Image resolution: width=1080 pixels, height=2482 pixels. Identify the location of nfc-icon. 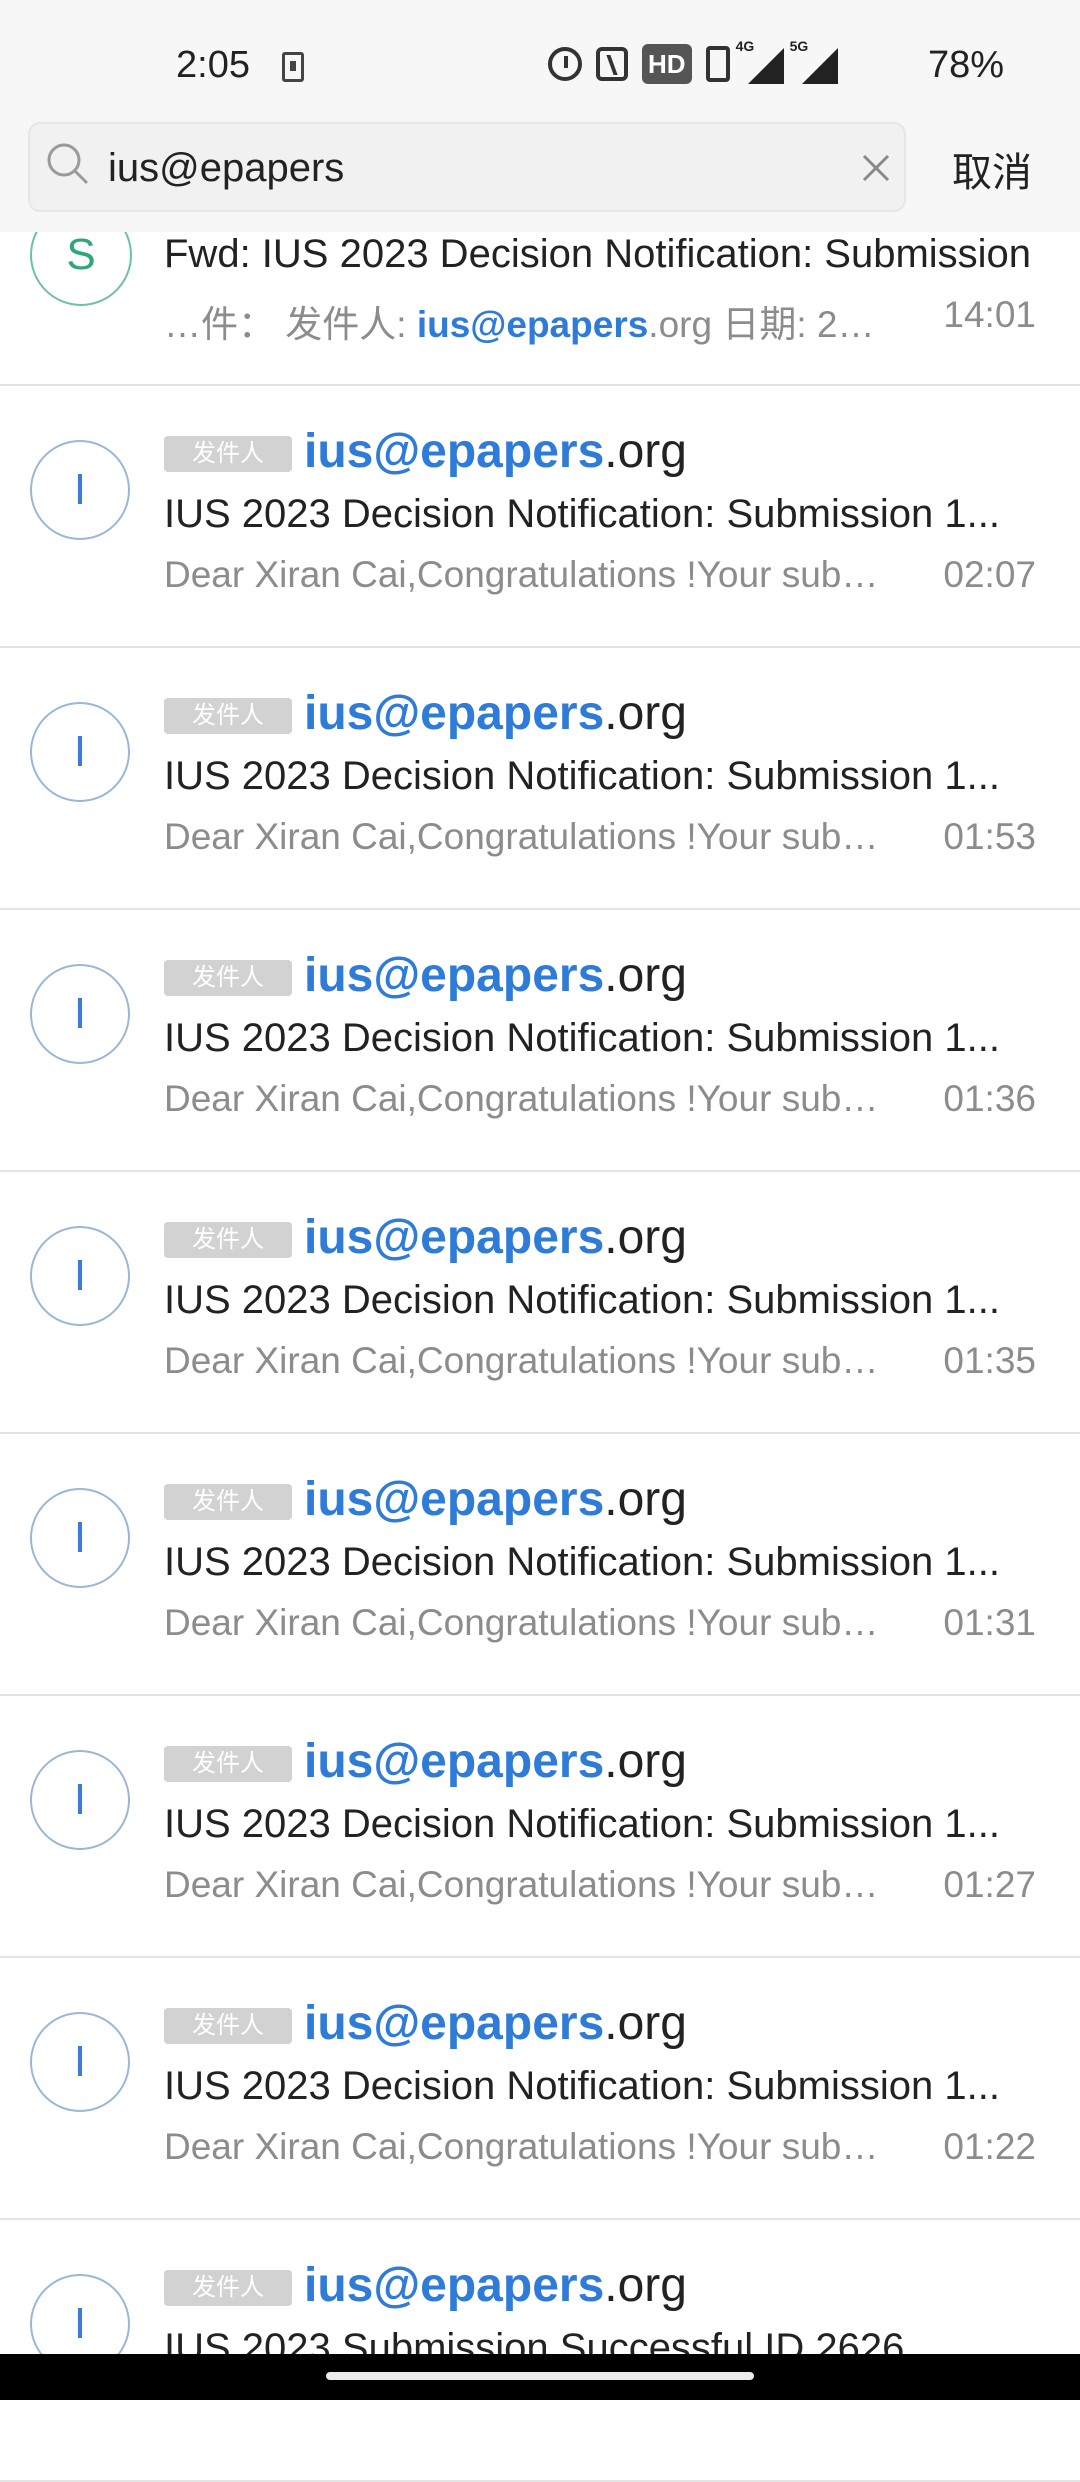
(612, 64).